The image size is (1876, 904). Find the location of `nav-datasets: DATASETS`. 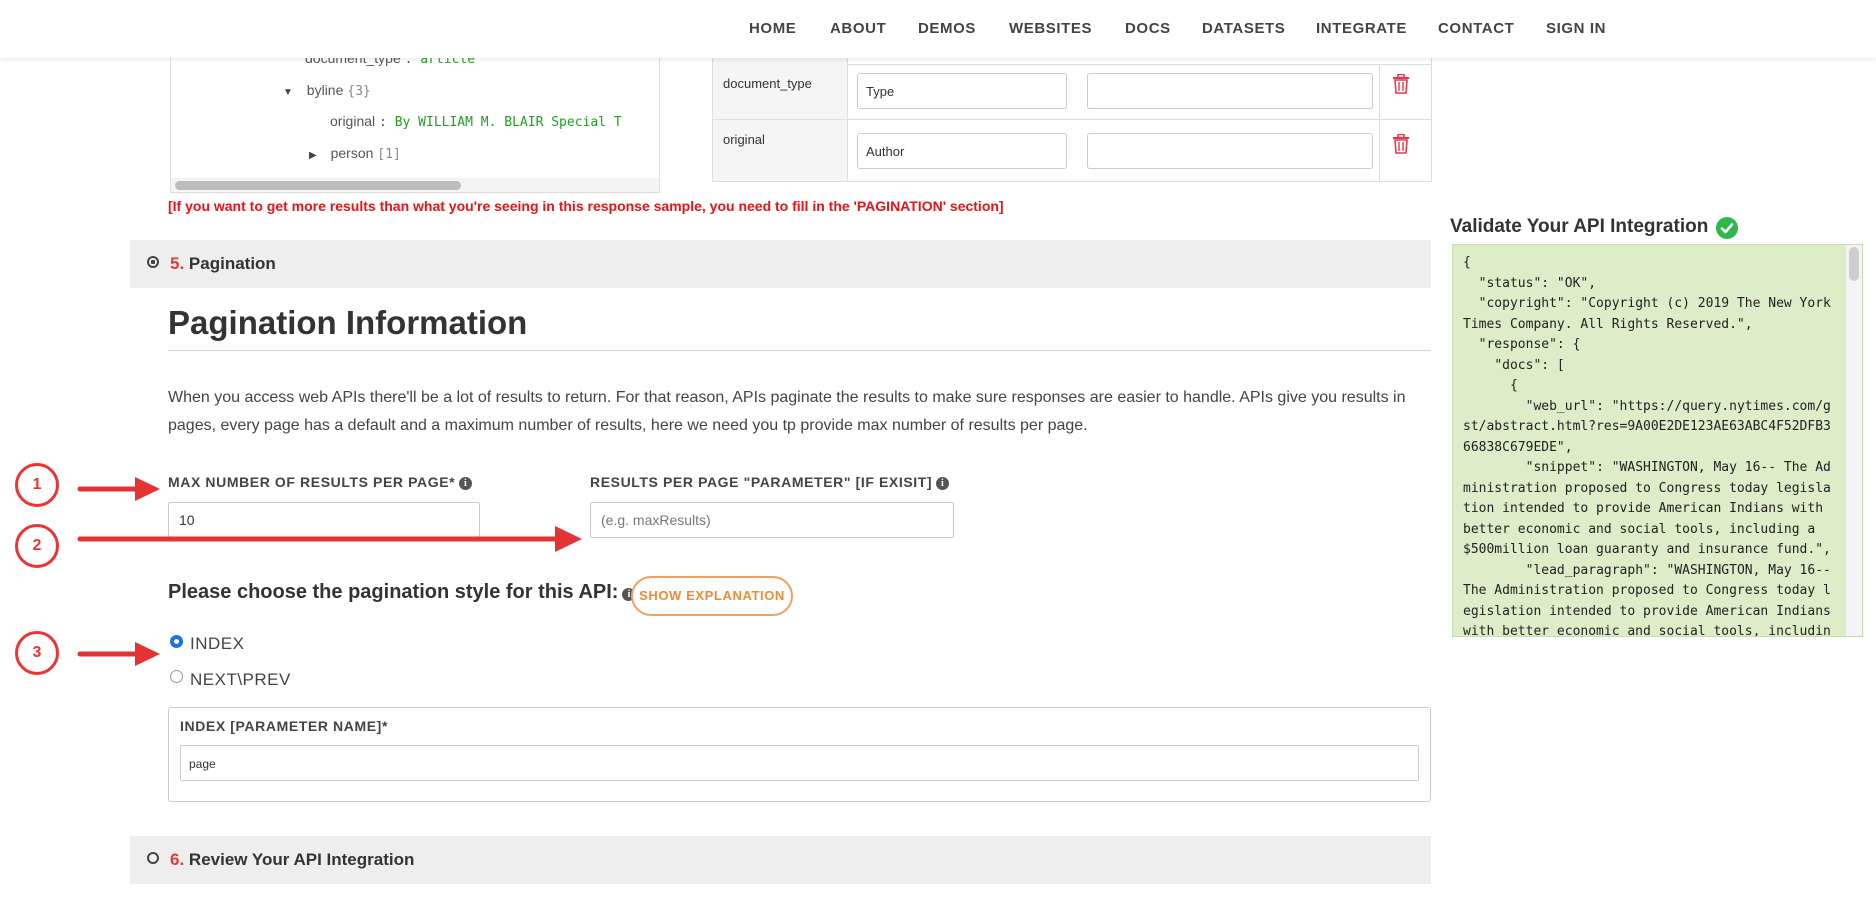

nav-datasets: DATASETS is located at coordinates (1243, 28).